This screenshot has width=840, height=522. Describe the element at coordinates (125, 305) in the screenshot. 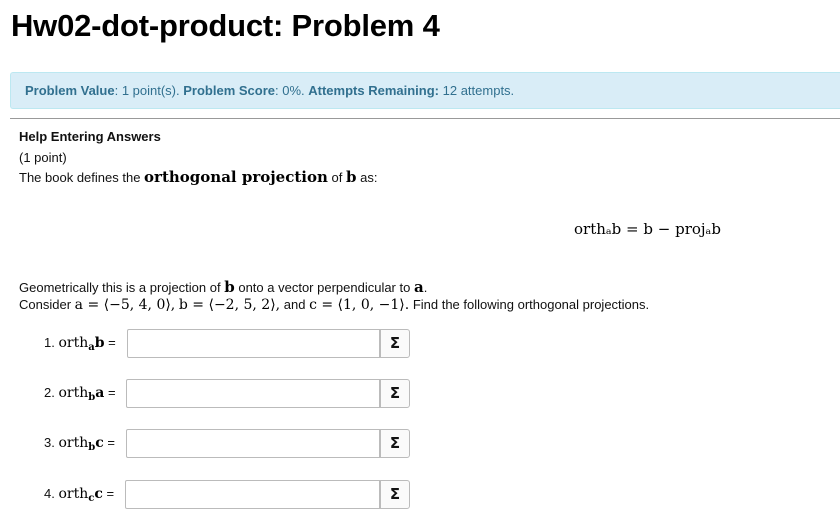

I see `vector-a: a = ⟨−5, 4, 0⟩,` at that location.